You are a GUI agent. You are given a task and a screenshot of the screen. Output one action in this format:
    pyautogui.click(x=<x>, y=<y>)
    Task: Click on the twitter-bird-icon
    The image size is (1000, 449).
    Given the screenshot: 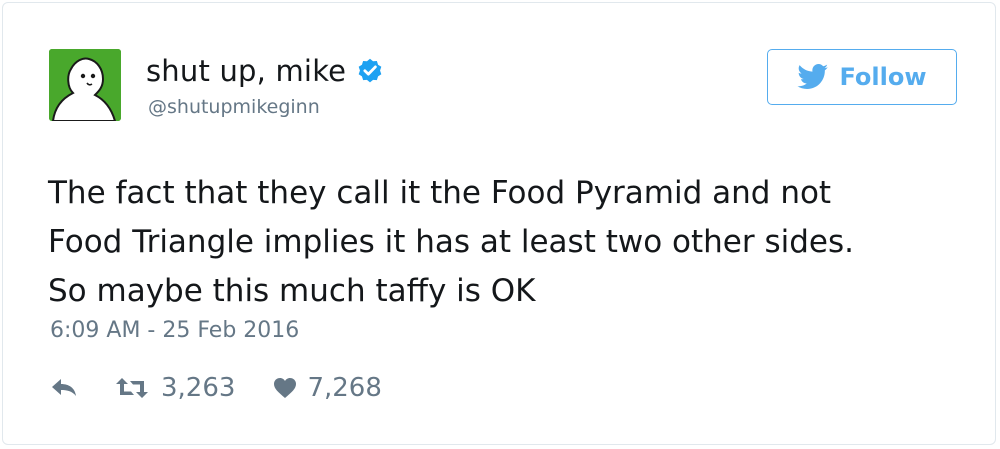 What is the action you would take?
    pyautogui.click(x=813, y=76)
    